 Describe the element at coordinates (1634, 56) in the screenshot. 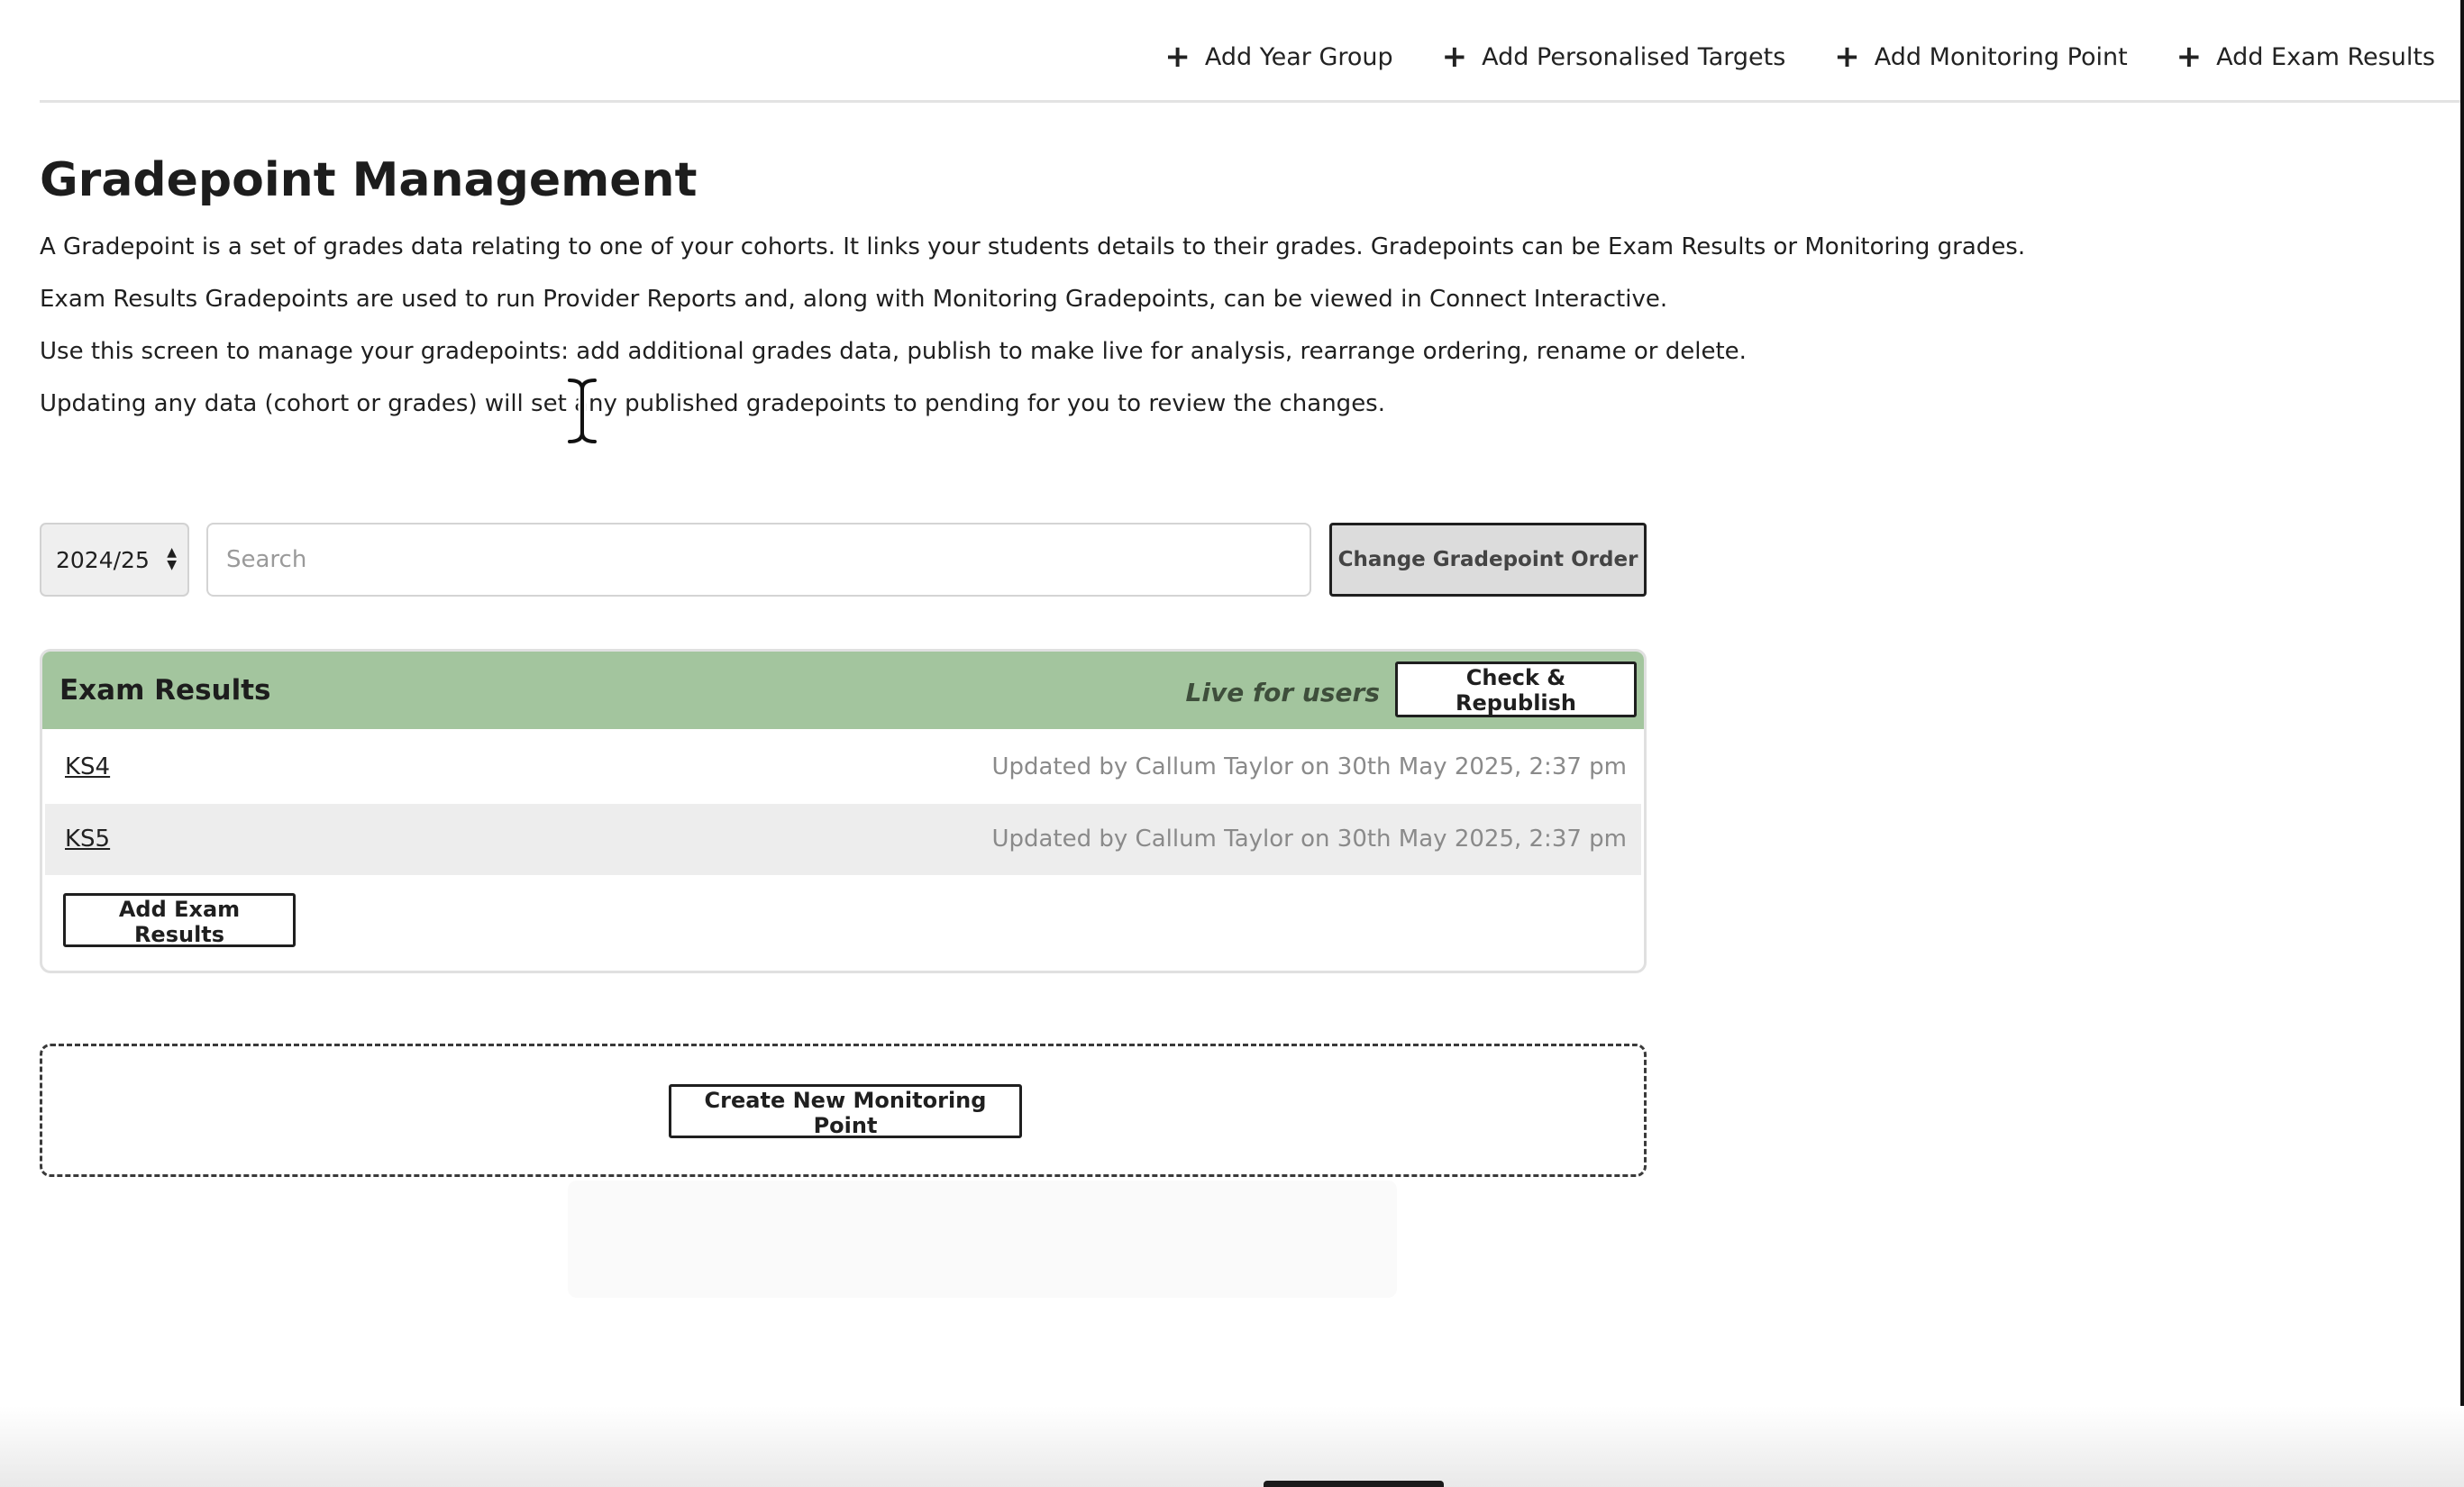

I see `add-personalised-targets-label: Add Personalised Targets` at that location.